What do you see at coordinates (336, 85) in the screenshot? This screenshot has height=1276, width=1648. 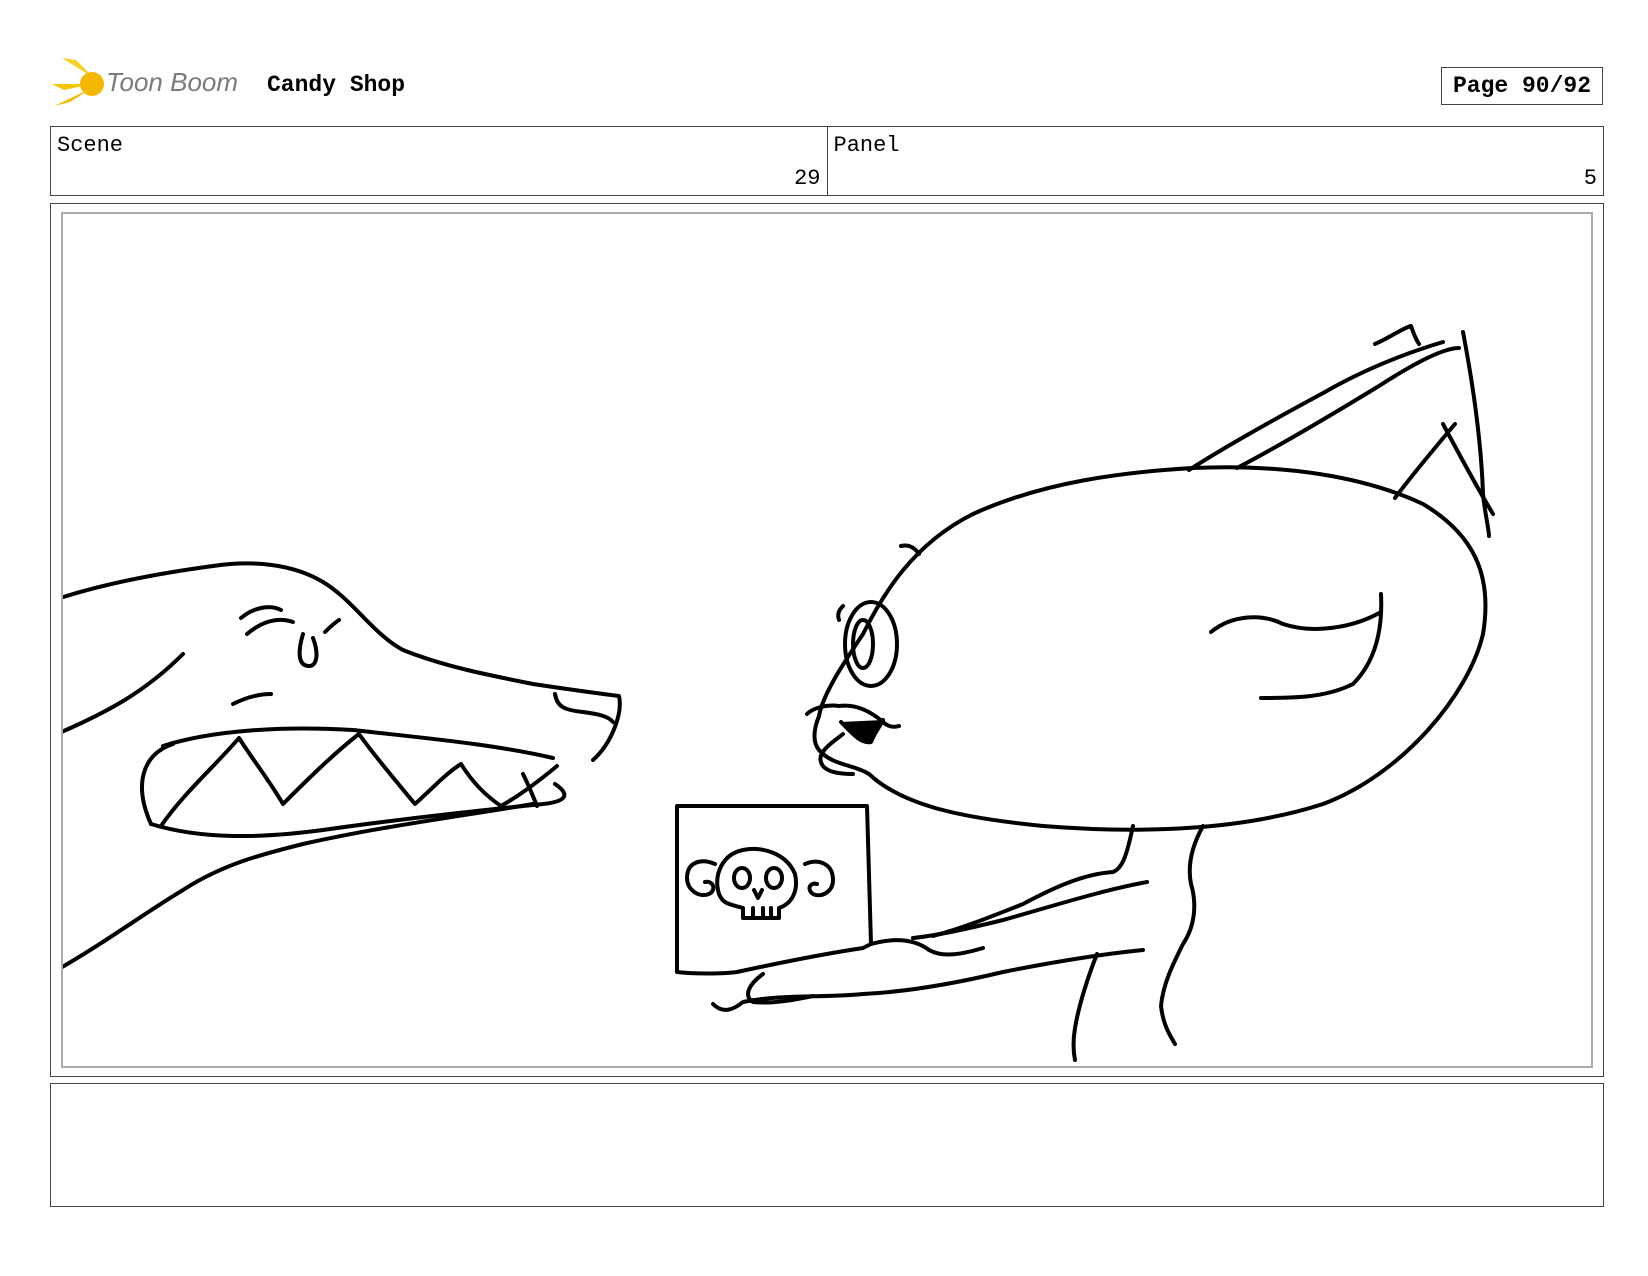 I see `project-title: Candy Shop` at bounding box center [336, 85].